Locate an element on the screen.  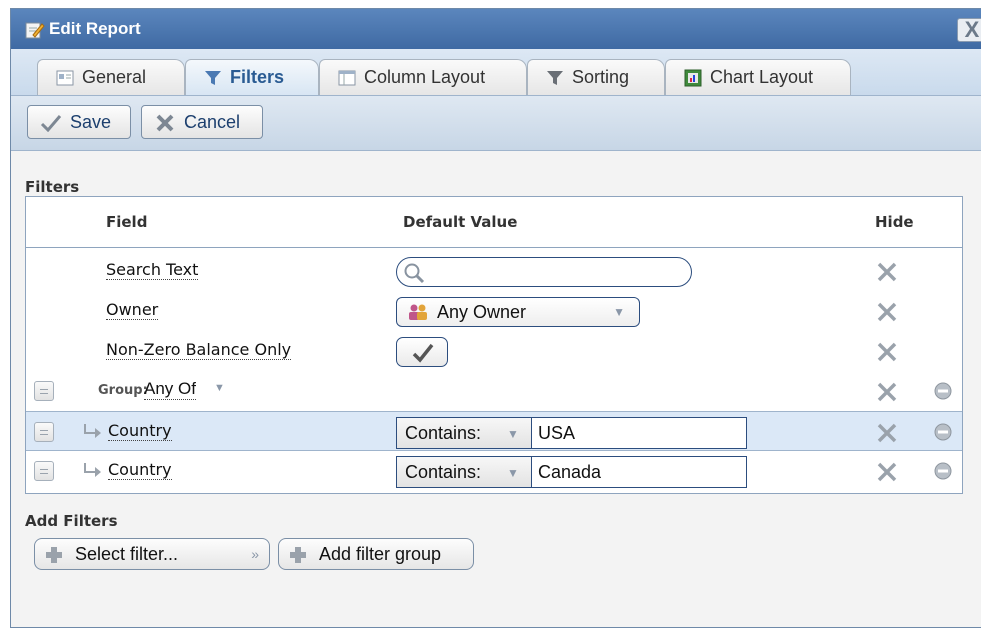
chart-icon is located at coordinates (693, 78).